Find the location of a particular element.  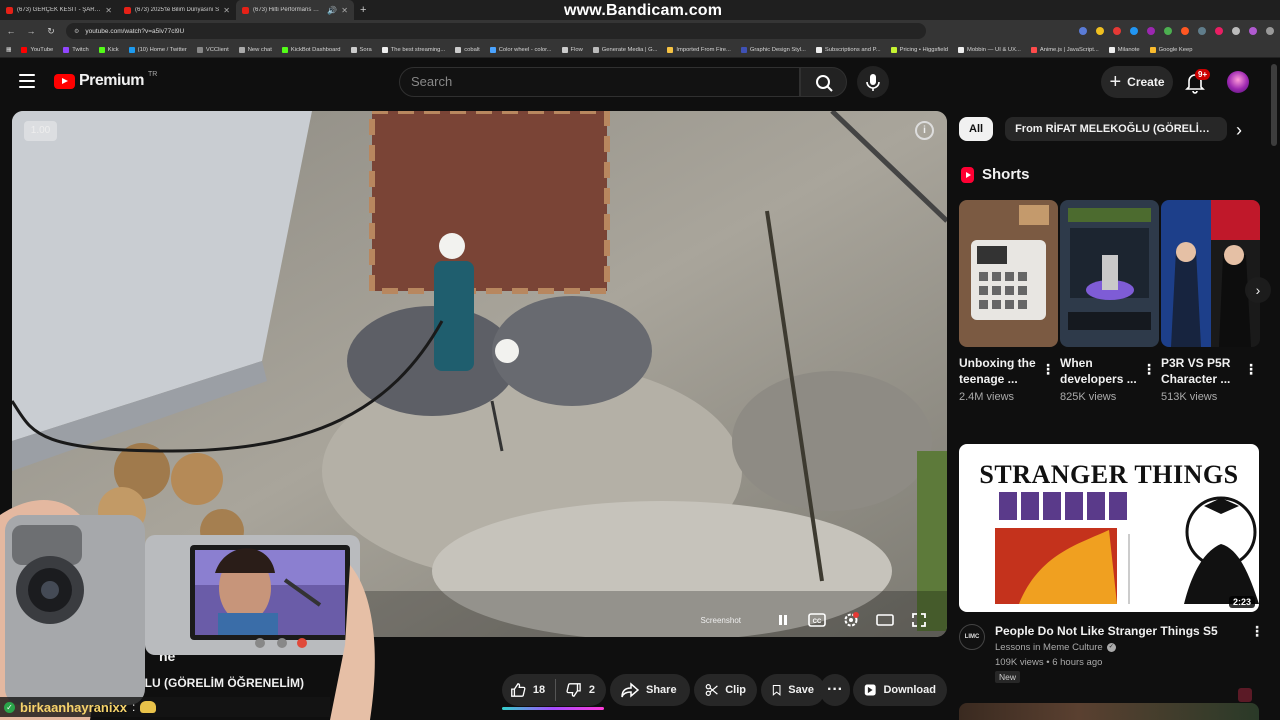

reload-icon: ↻ is located at coordinates (51, 31).